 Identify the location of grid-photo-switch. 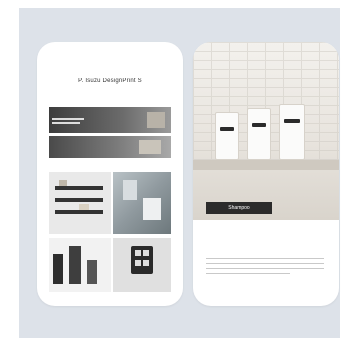
(142, 265).